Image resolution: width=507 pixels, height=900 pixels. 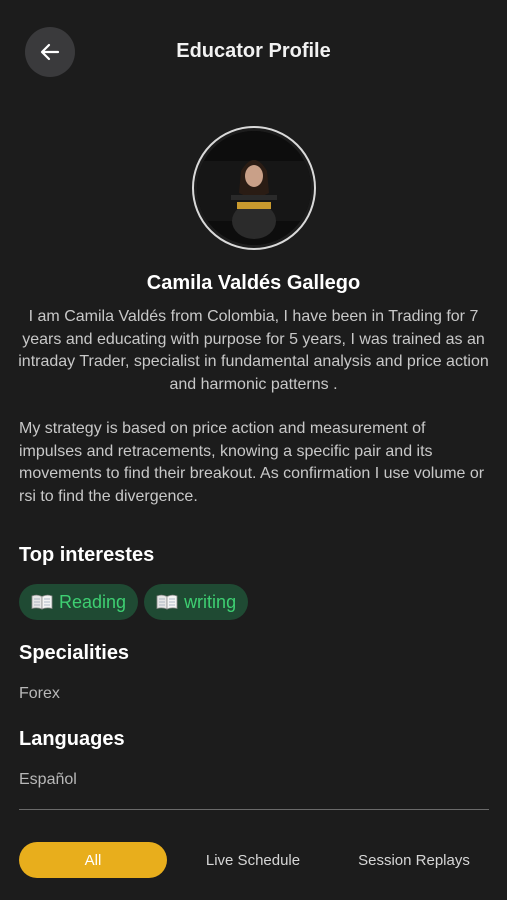 I want to click on tab-live-schedule: Live Schedule, so click(x=253, y=860).